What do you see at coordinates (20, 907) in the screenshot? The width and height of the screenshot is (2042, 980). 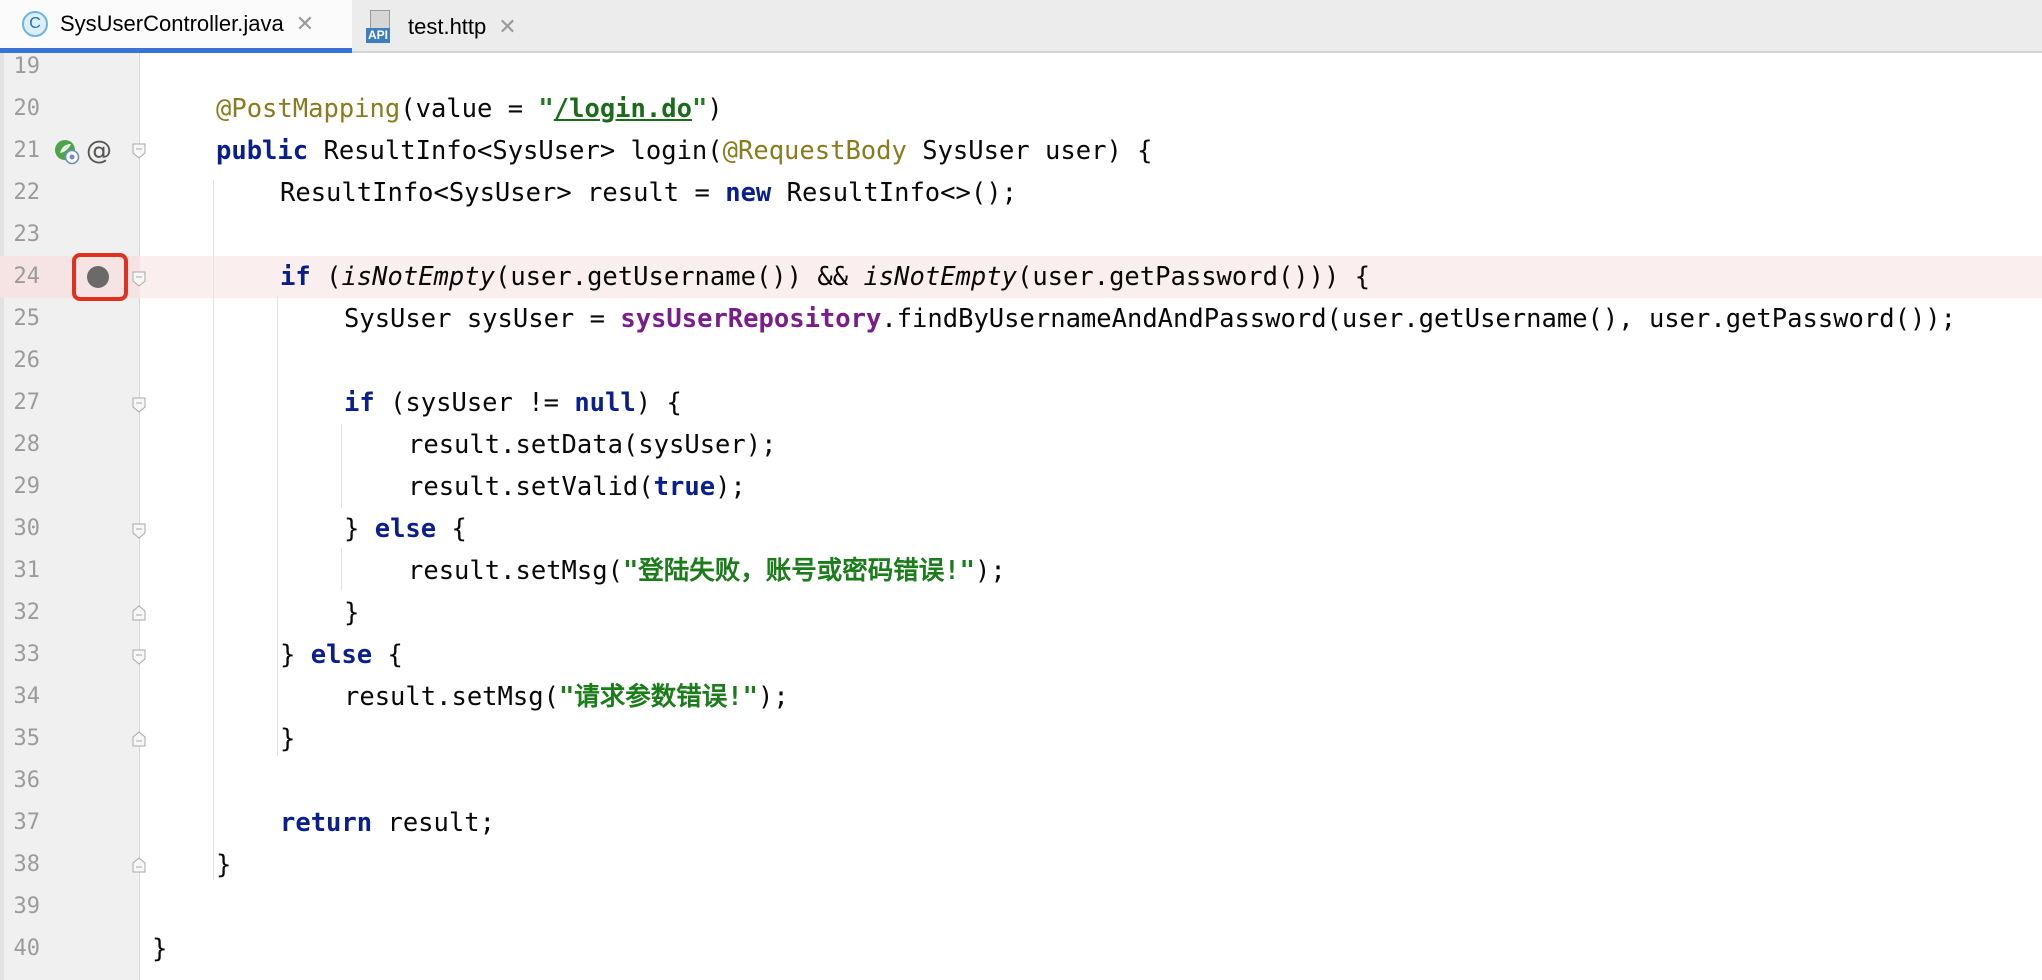 I see `line-number: 39` at bounding box center [20, 907].